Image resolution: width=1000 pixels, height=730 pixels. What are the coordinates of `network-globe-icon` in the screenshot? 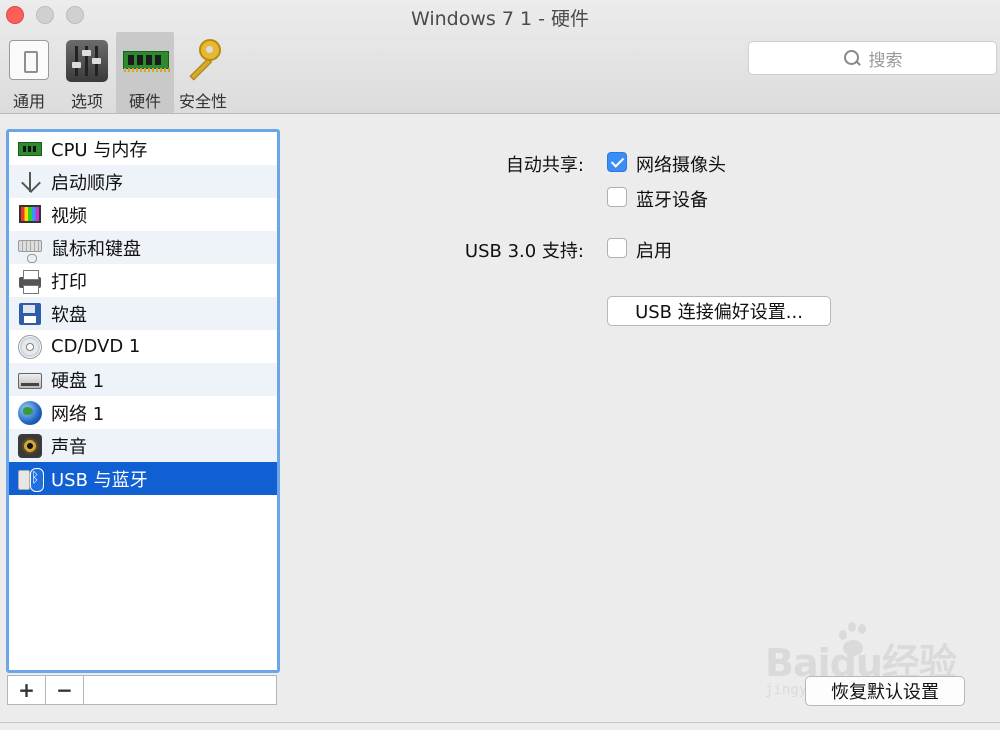 It's located at (30, 412).